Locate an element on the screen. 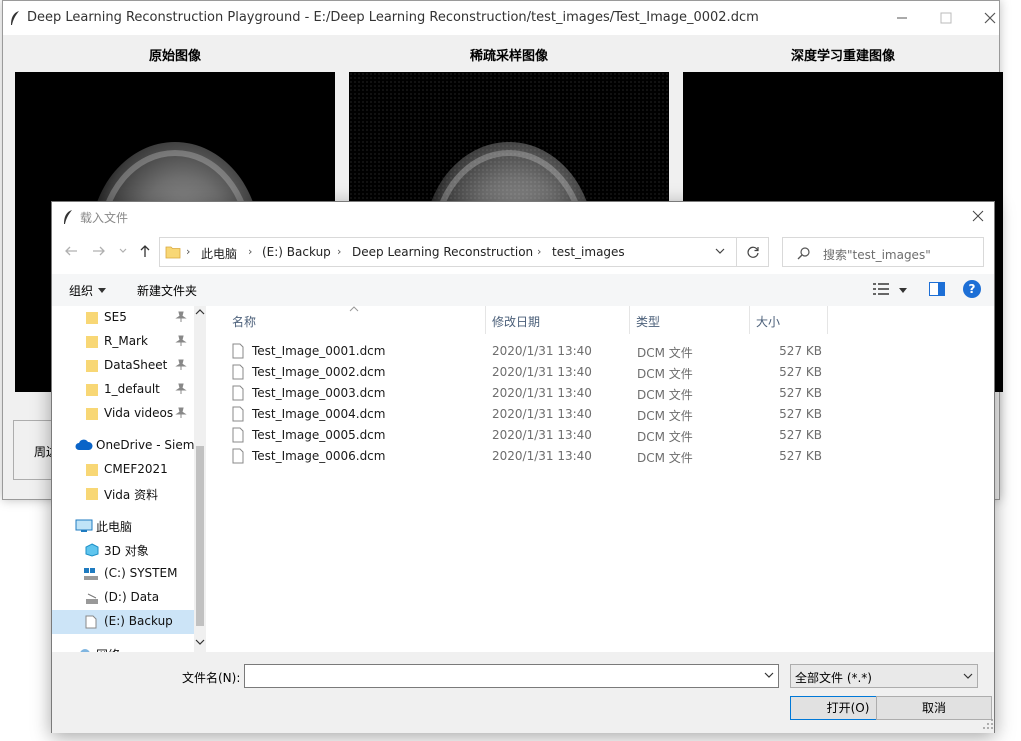  close-icon is located at coordinates (990, 18).